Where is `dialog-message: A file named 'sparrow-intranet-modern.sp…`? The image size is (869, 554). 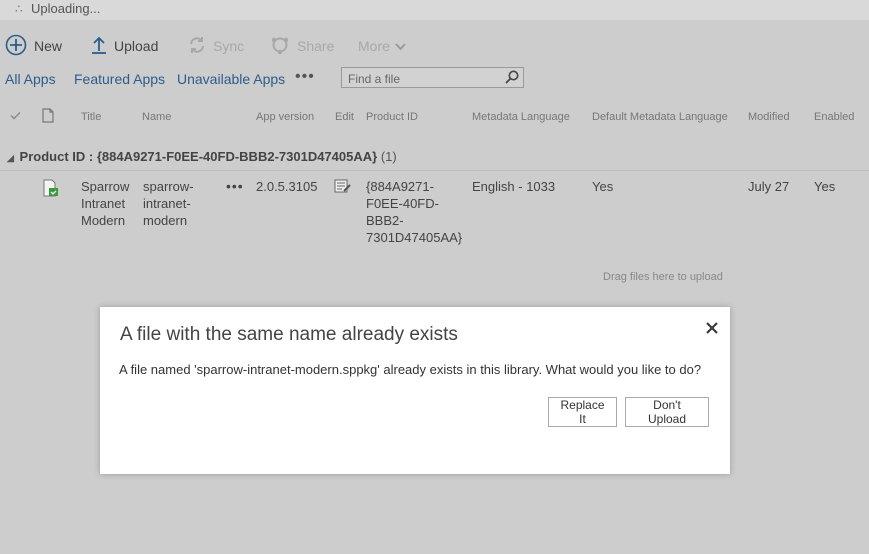 dialog-message: A file named 'sparrow-intranet-modern.sp… is located at coordinates (410, 369).